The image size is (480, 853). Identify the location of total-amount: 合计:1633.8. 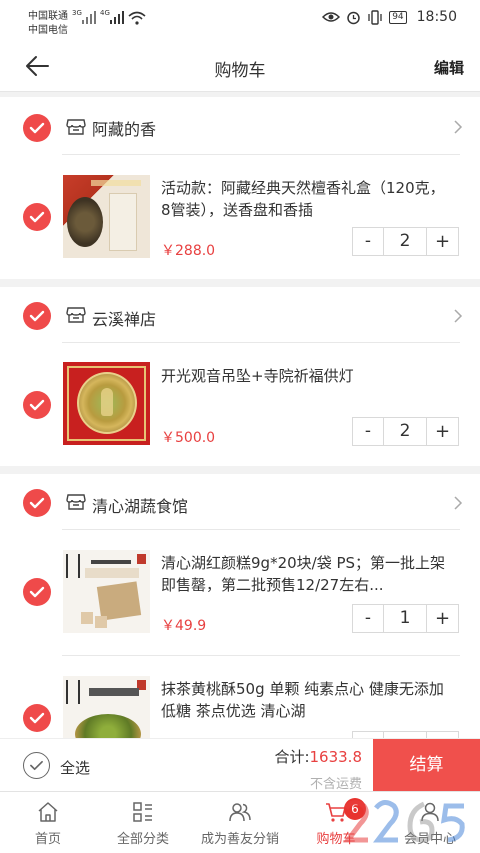
(318, 756).